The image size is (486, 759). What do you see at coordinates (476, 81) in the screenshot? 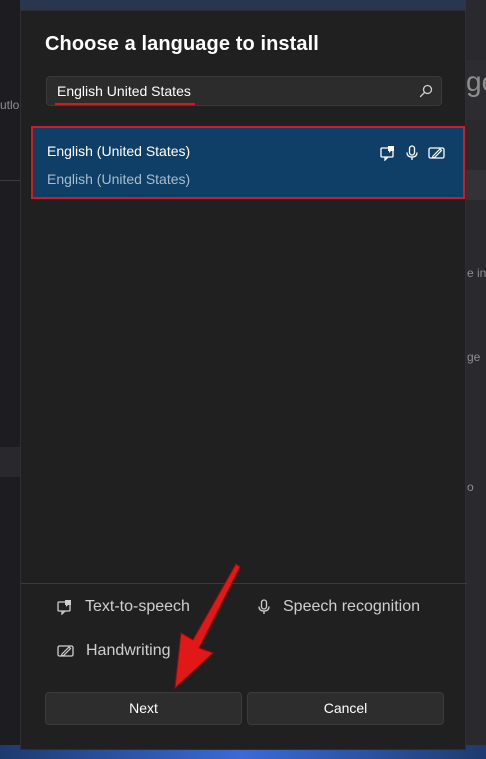
I see `background-heading: ge` at bounding box center [476, 81].